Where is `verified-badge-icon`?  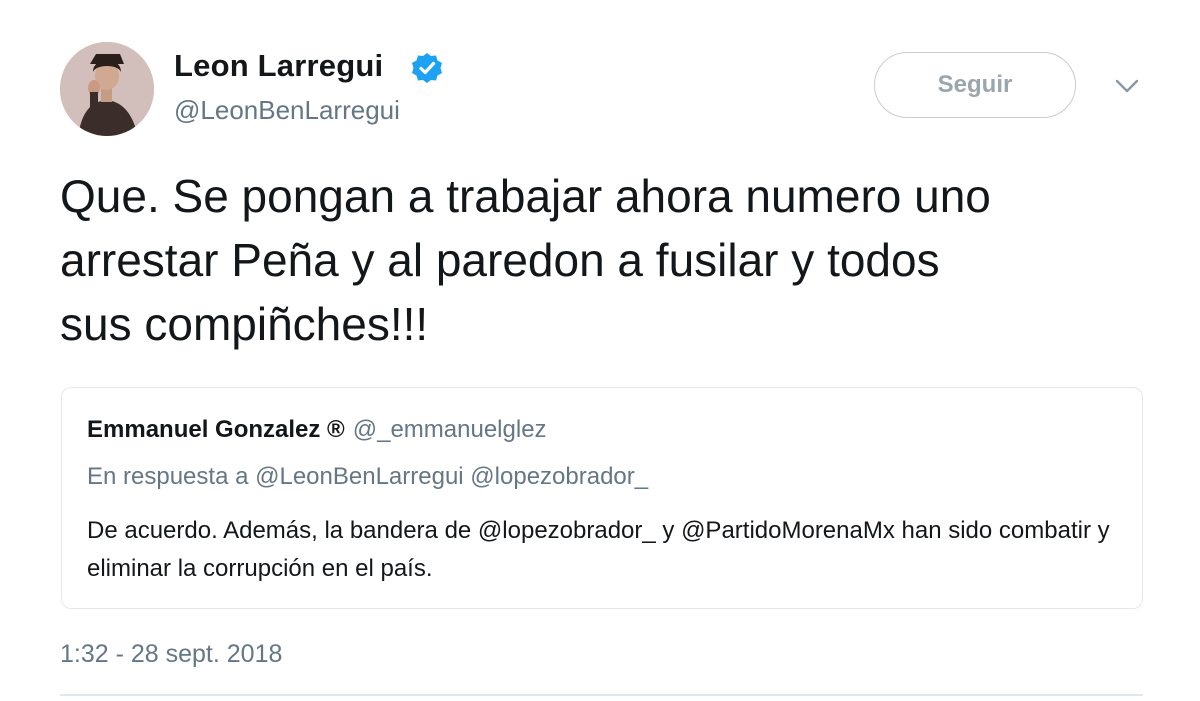
verified-badge-icon is located at coordinates (427, 68).